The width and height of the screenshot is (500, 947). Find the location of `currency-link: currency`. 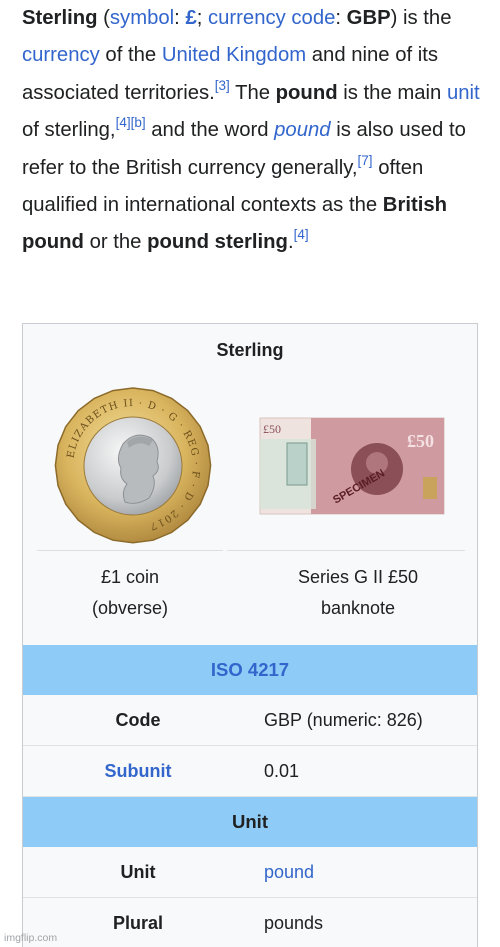

currency-link: currency is located at coordinates (61, 55).